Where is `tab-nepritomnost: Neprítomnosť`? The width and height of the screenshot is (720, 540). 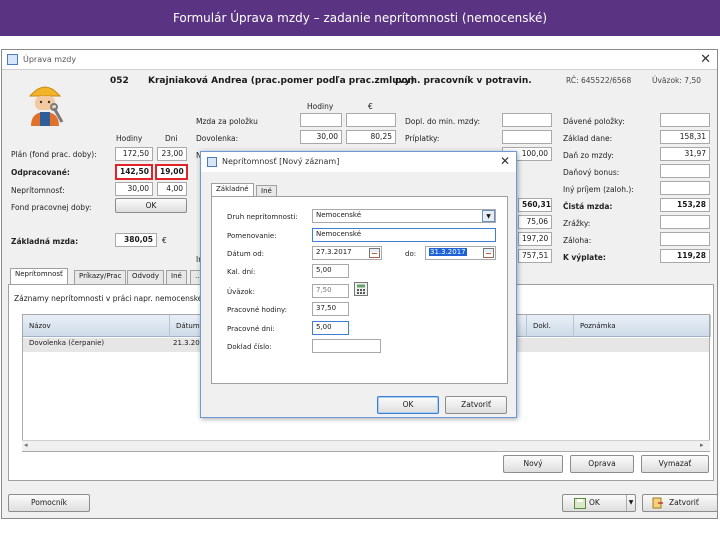 tab-nepritomnost: Neprítomnosť is located at coordinates (39, 276).